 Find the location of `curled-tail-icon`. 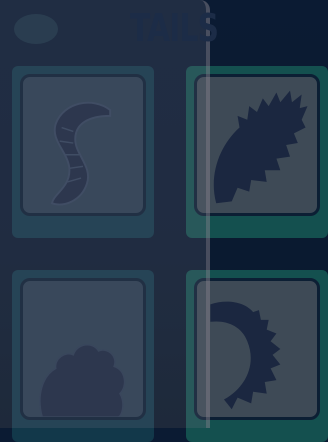

curled-tail-icon is located at coordinates (245, 355).